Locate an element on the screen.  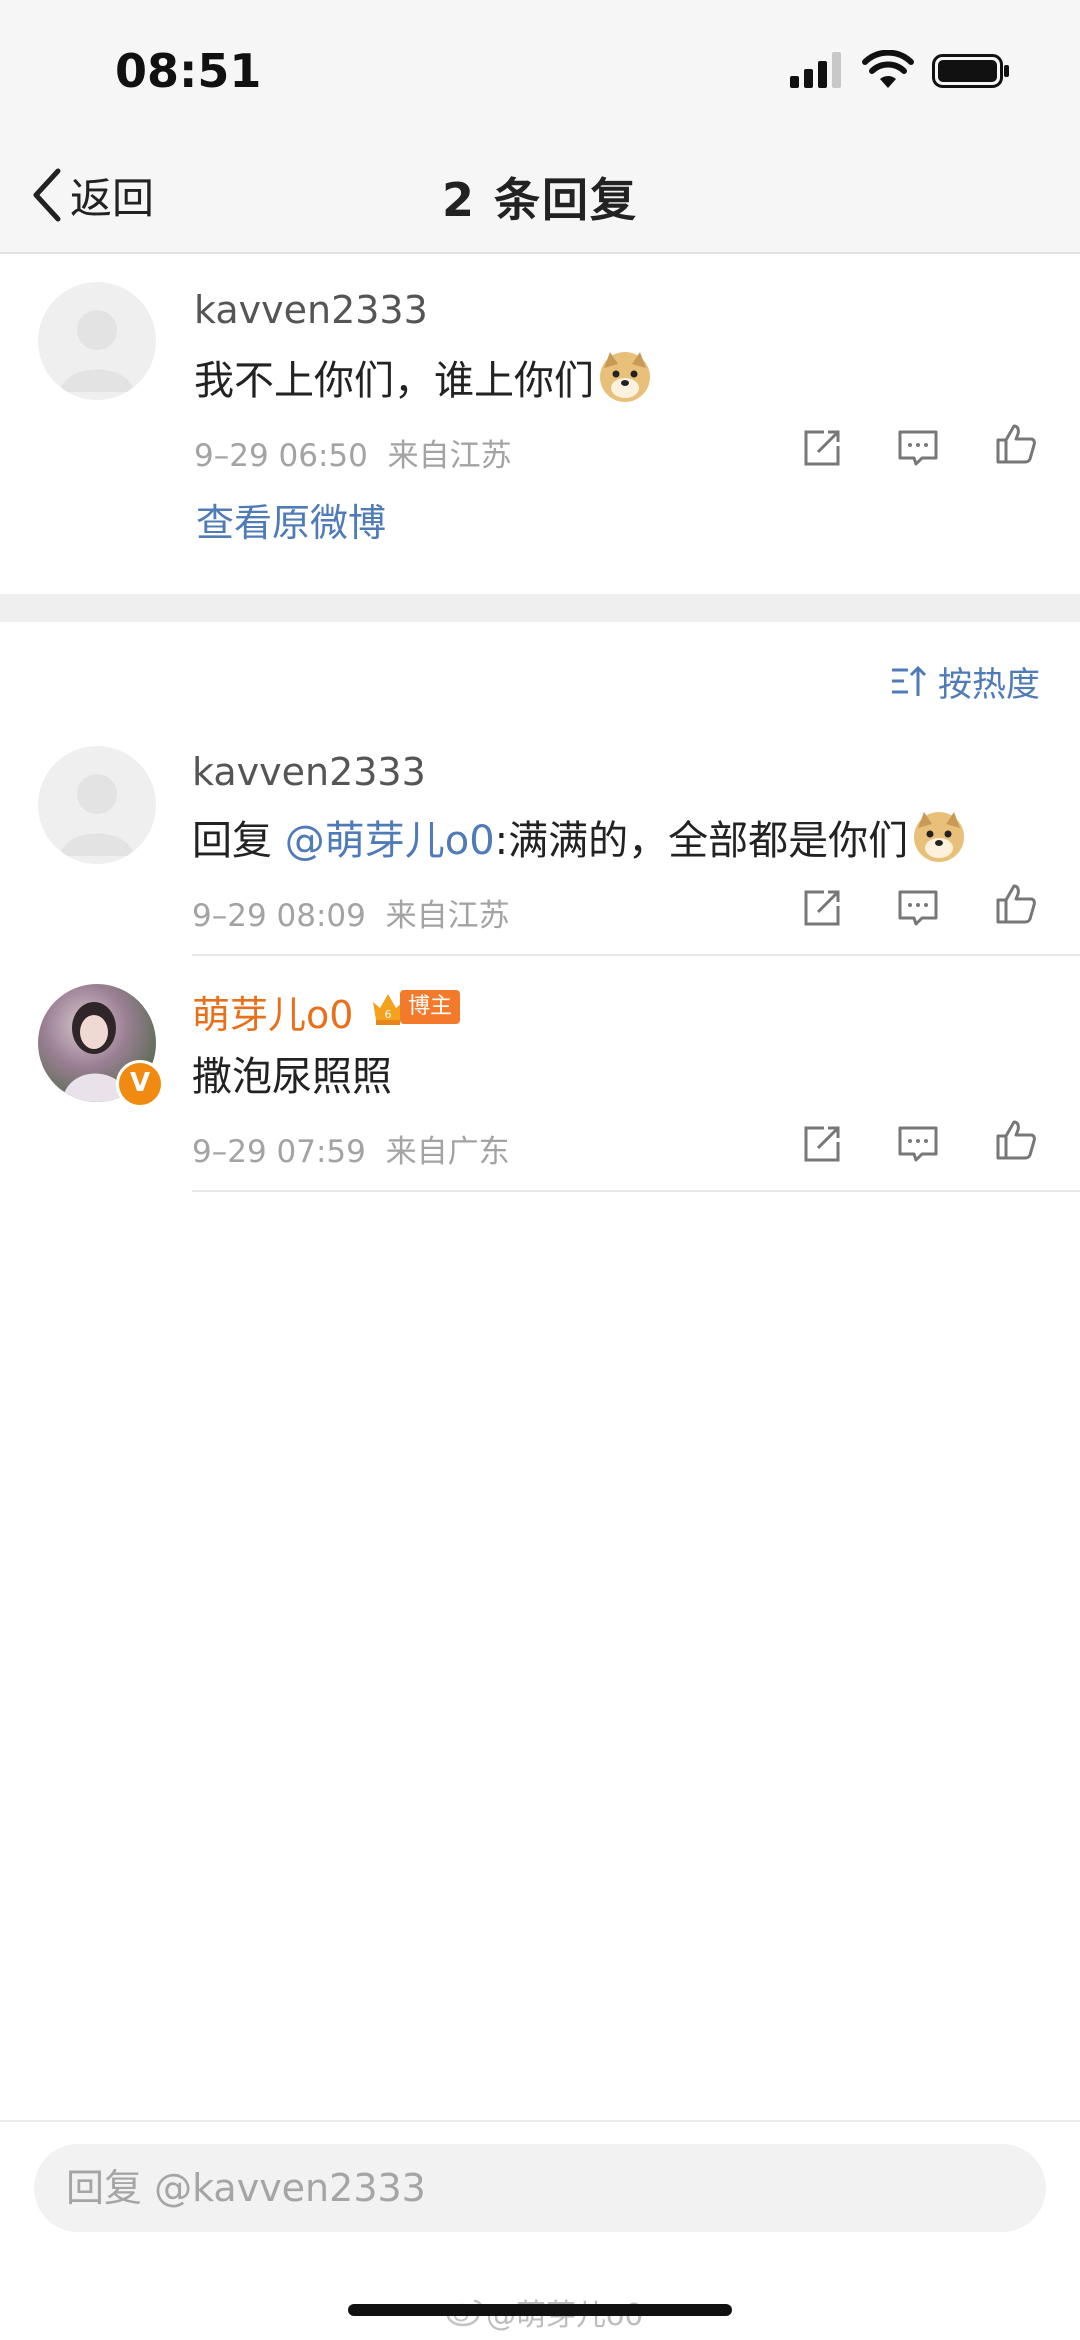
post-content: 我不上你们，谁上你们 is located at coordinates (423, 377).